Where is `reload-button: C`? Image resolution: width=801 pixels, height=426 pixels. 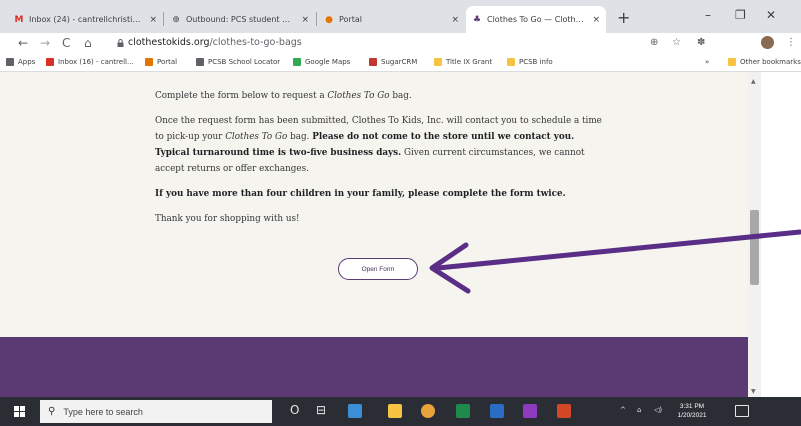
reload-button: C is located at coordinates (66, 43).